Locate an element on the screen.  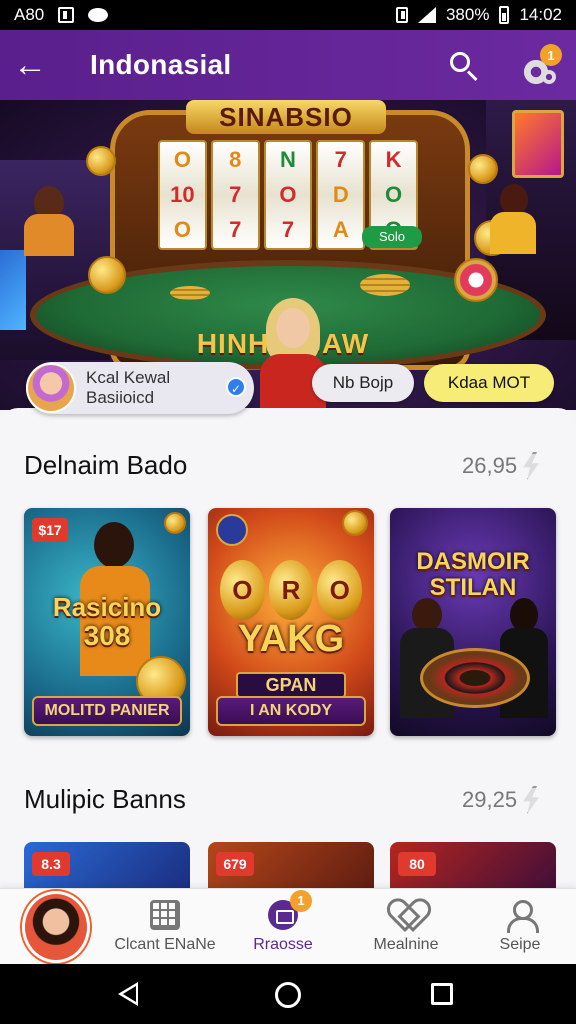
vibrate-icon is located at coordinates (401, 15).